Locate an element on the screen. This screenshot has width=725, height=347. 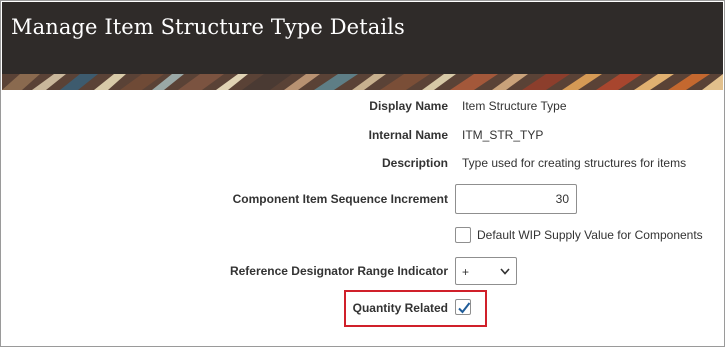
component-item-sequence-increment-label: Component Item Sequence Increment is located at coordinates (340, 199).